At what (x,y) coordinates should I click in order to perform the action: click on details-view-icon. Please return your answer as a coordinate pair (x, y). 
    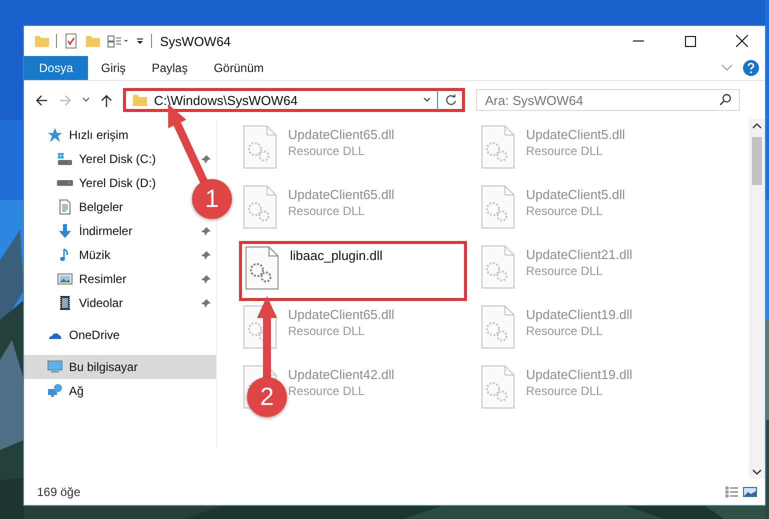
    Looking at the image, I should click on (732, 492).